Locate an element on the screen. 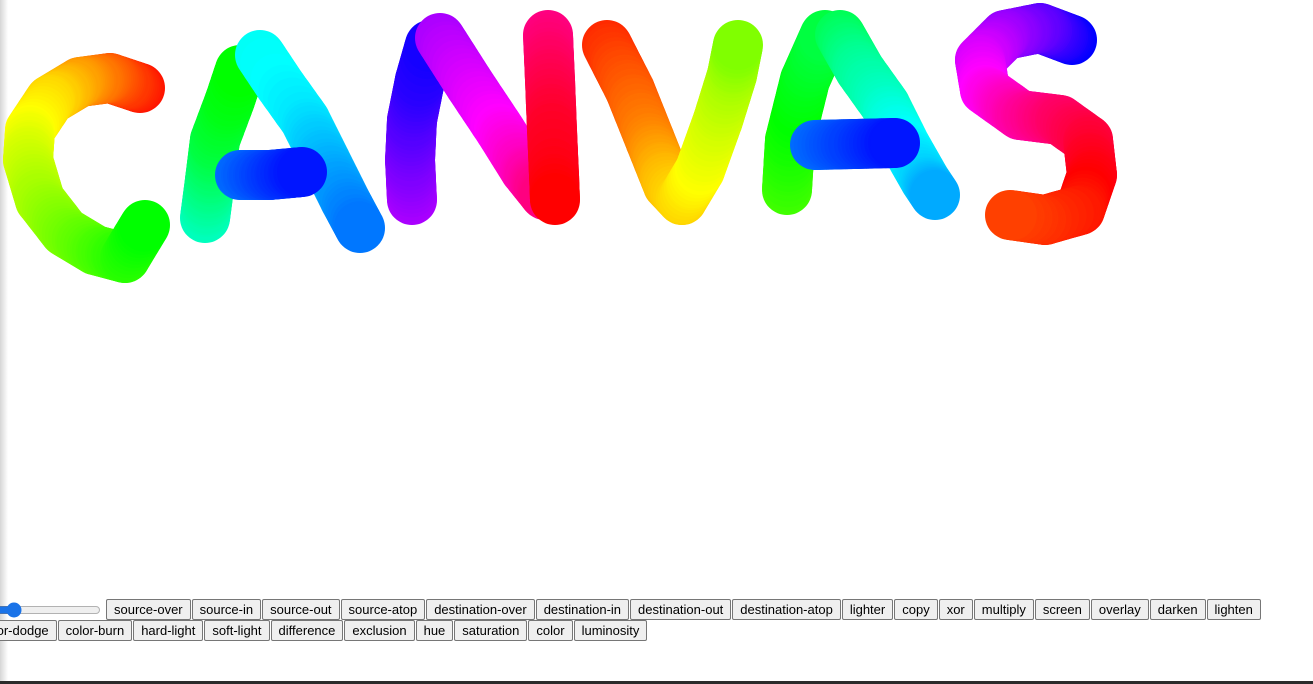 The image size is (1313, 684). mode-button-lighten: lighten is located at coordinates (1233, 609).